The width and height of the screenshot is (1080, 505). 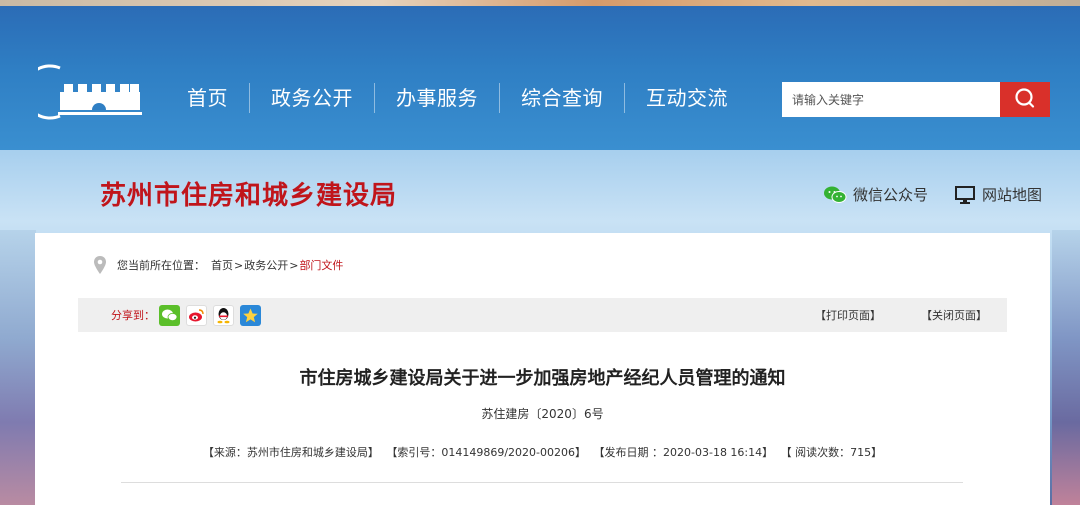 I want to click on weibo-share-icon, so click(x=196, y=315).